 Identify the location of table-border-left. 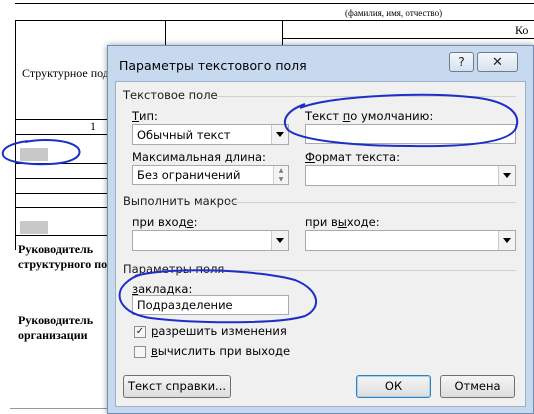
(15, 135).